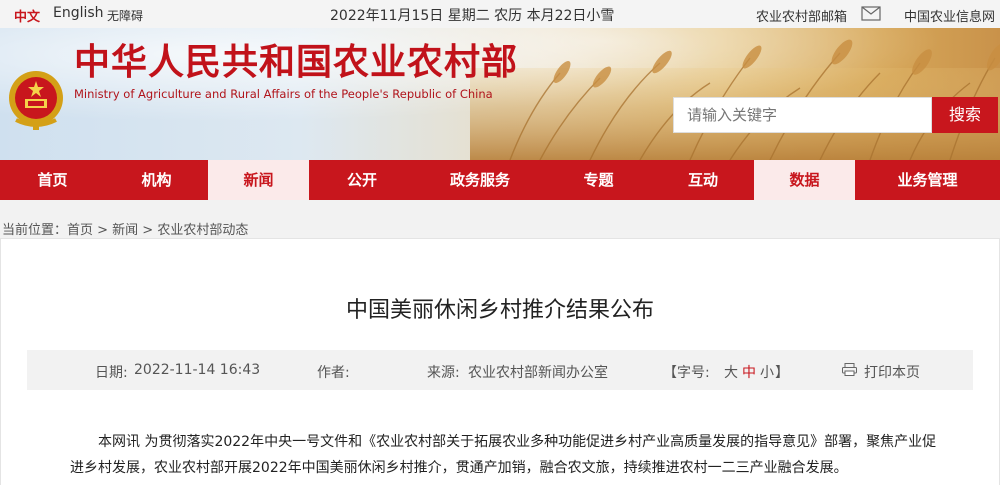 The width and height of the screenshot is (1000, 485). Describe the element at coordinates (197, 370) in the screenshot. I see `article-date: 2022-11-14 16:43` at that location.